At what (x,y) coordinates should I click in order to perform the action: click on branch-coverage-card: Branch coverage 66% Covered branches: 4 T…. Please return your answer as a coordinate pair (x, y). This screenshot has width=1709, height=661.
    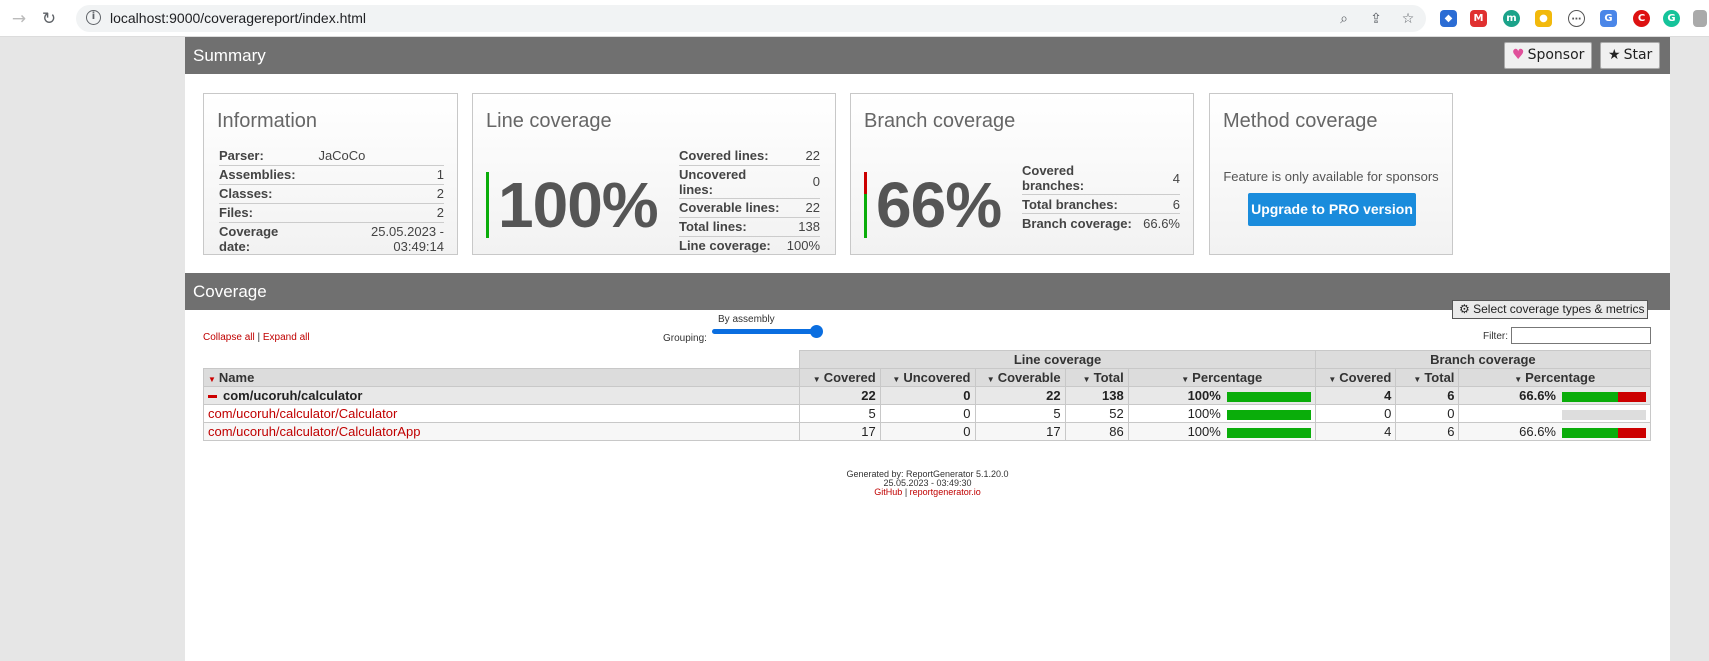
    Looking at the image, I should click on (1022, 174).